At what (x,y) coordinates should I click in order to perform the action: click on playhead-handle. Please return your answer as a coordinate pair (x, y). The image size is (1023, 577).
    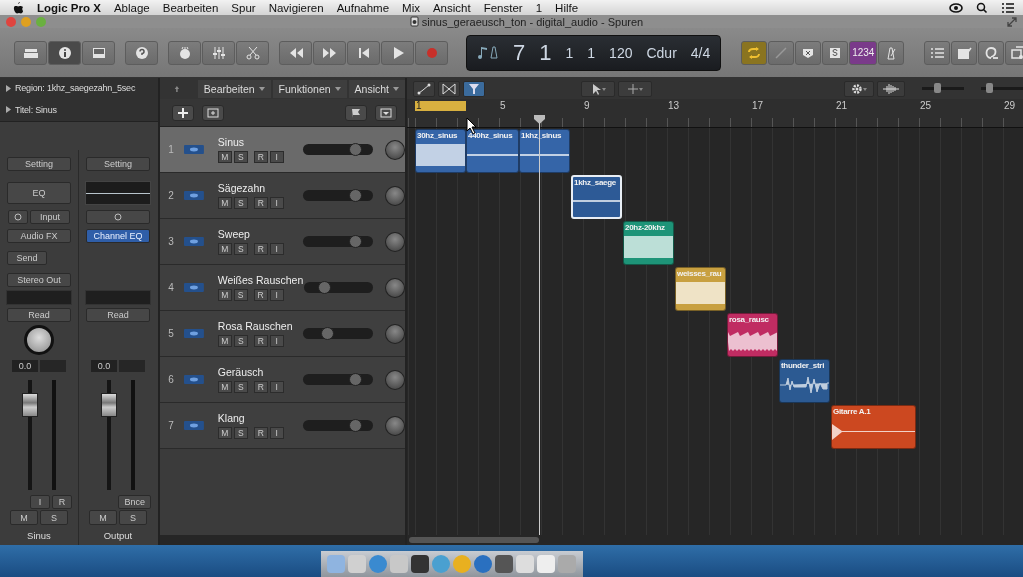
    Looking at the image, I should click on (539, 119).